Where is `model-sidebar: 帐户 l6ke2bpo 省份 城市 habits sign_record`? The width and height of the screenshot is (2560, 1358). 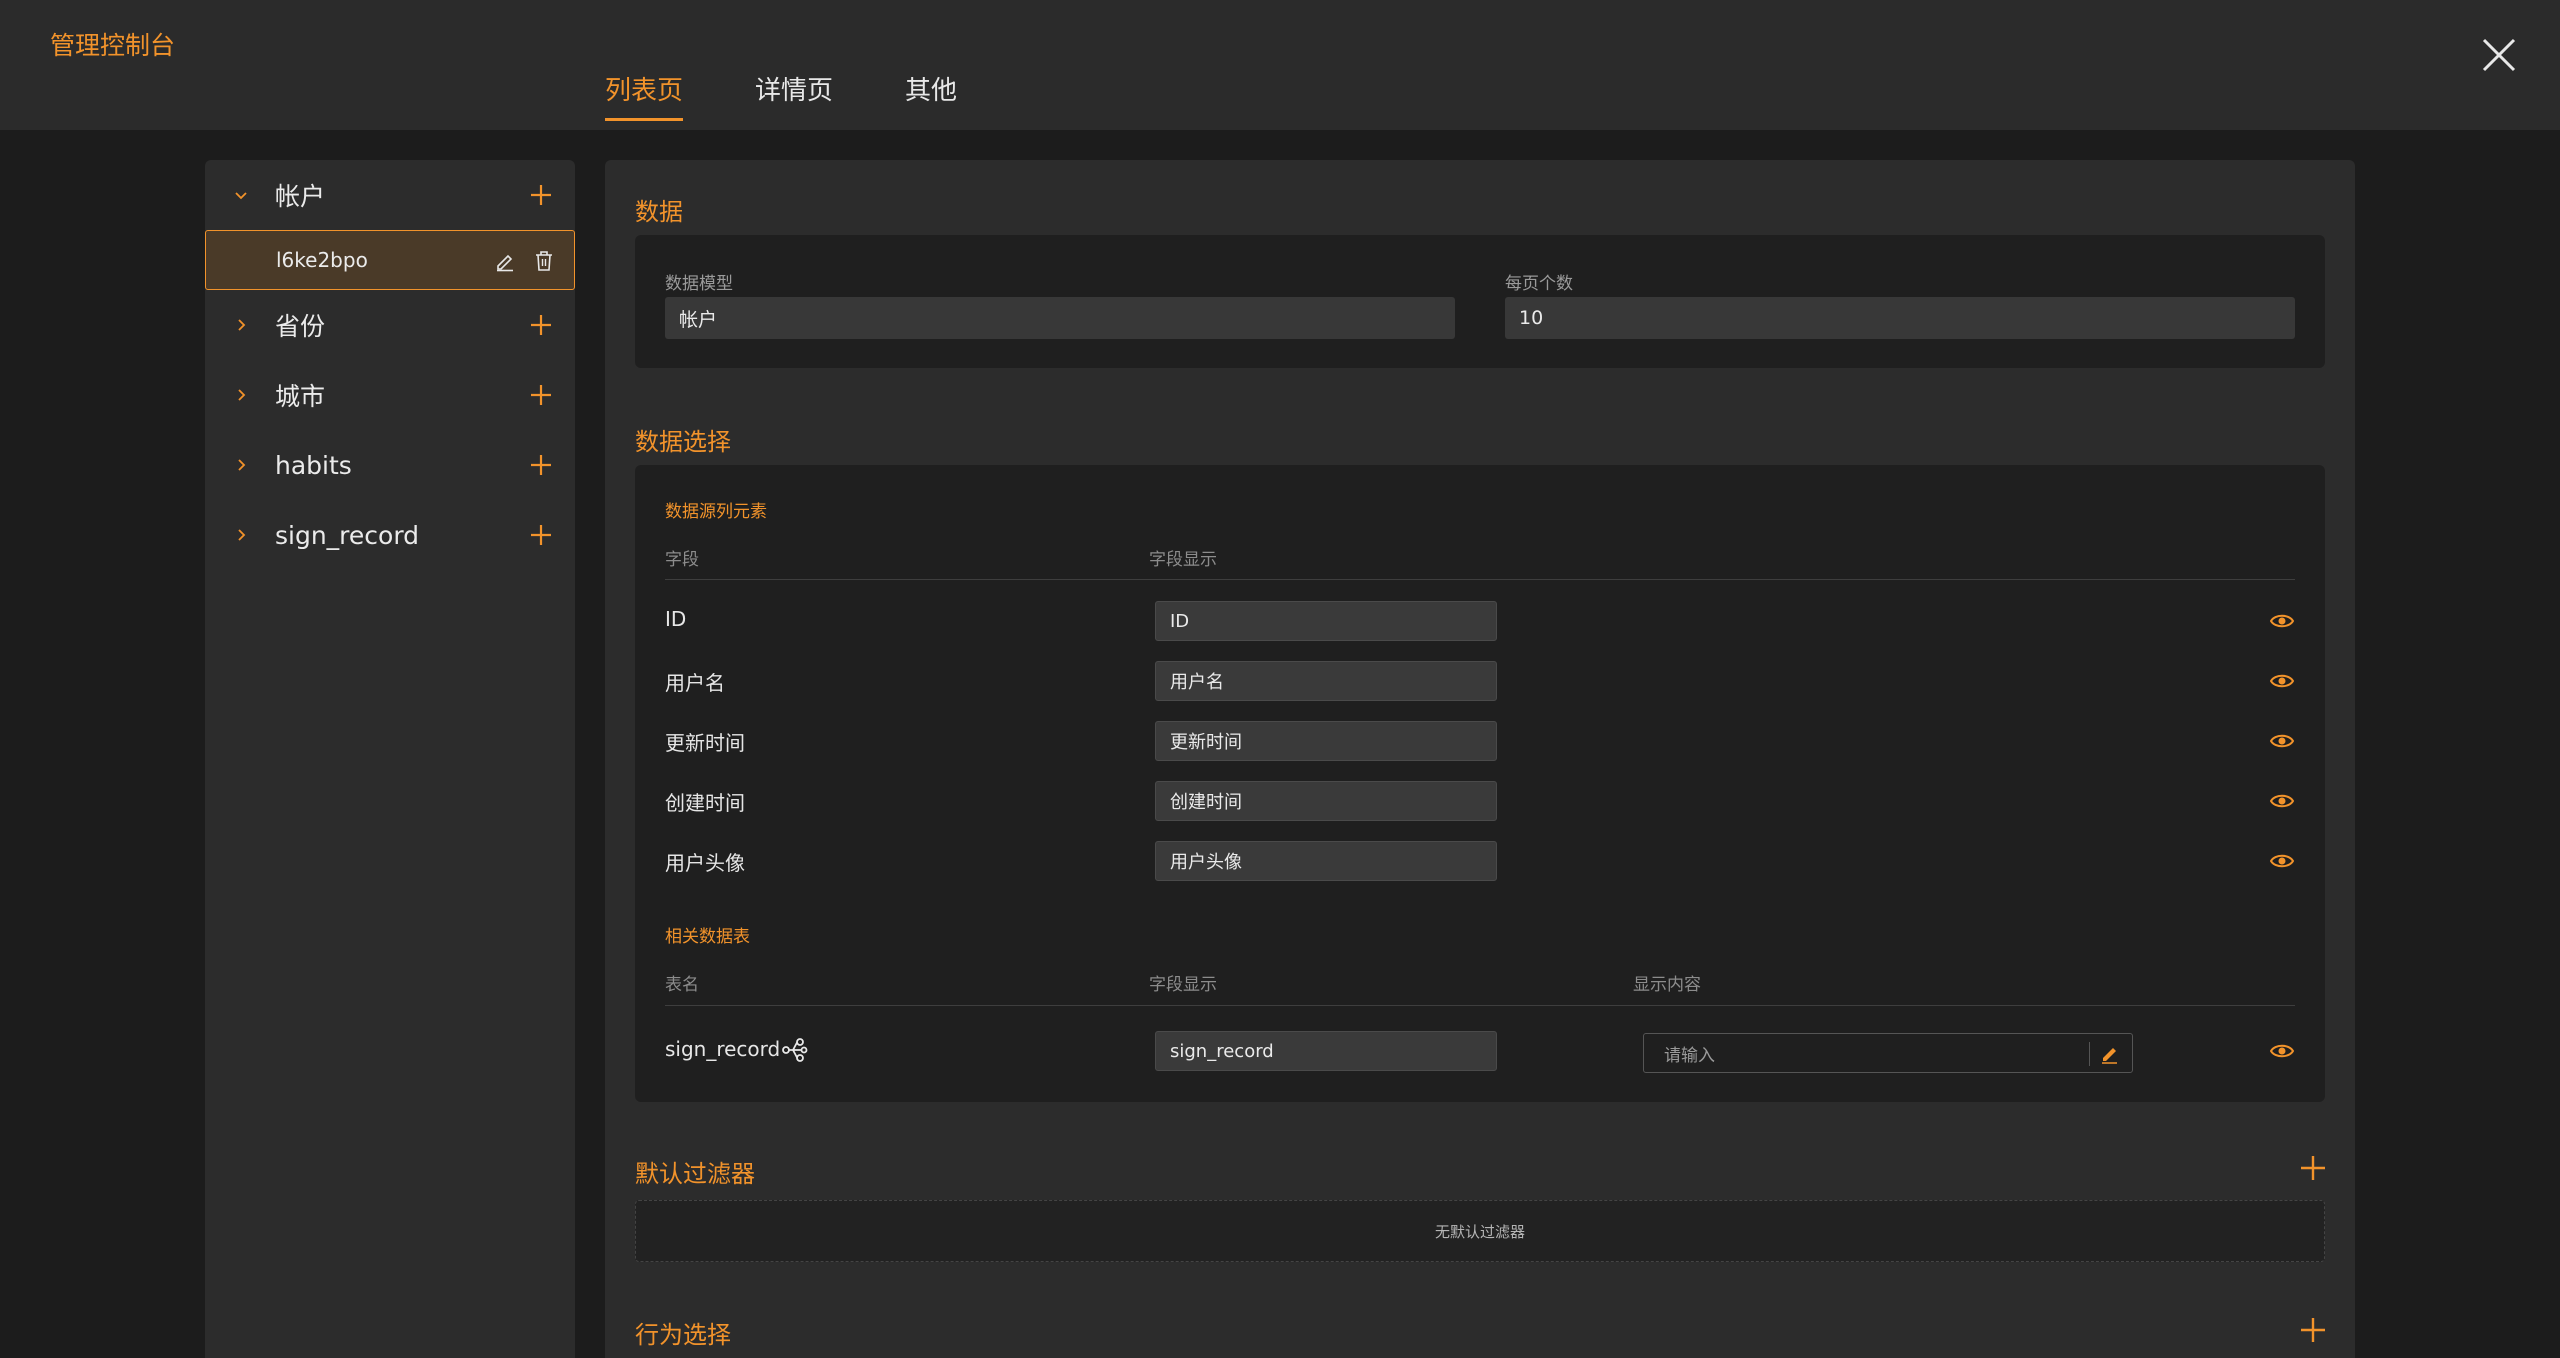 model-sidebar: 帐户 l6ke2bpo 省份 城市 habits sign_record is located at coordinates (390, 759).